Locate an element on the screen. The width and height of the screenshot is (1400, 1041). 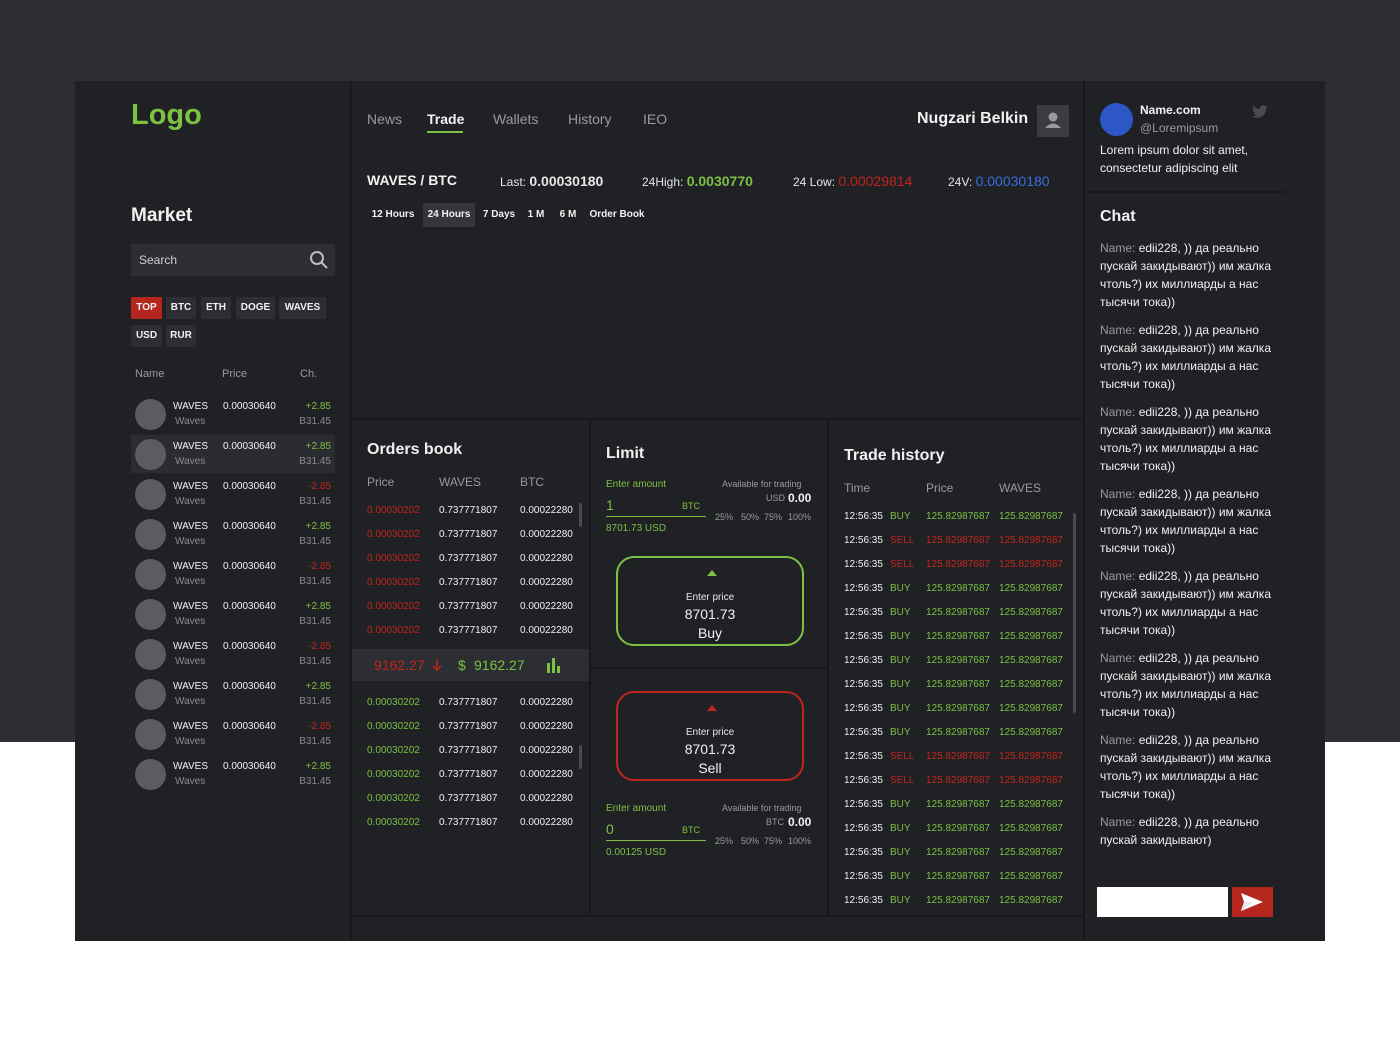
tweet-name: Name.com is located at coordinates (1170, 110).